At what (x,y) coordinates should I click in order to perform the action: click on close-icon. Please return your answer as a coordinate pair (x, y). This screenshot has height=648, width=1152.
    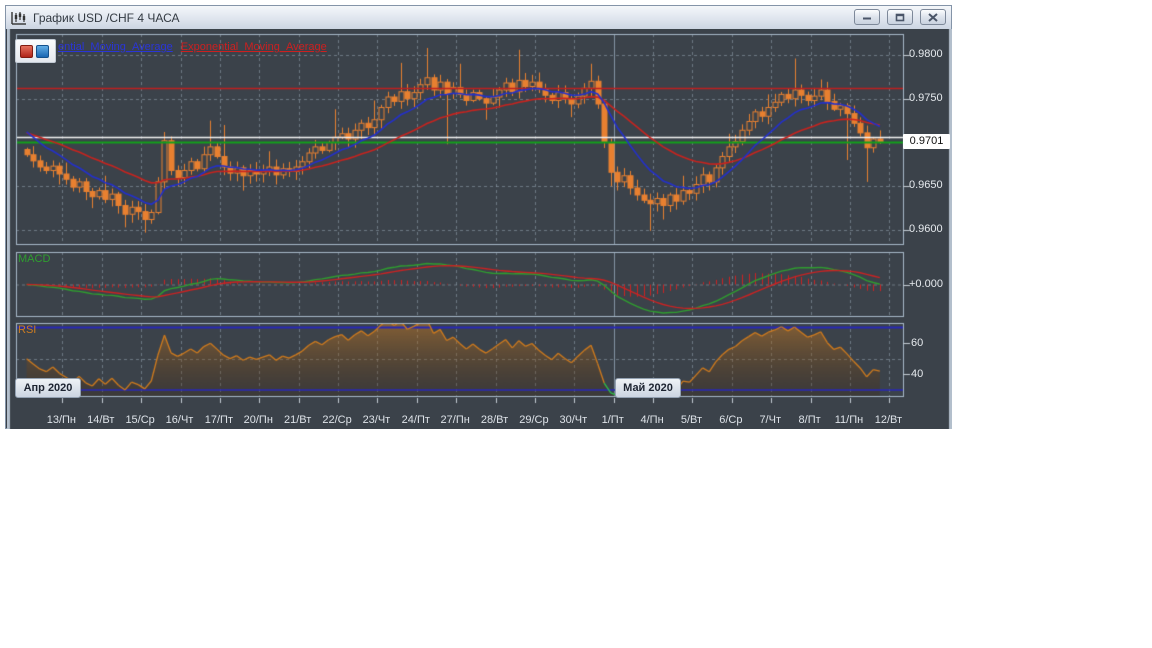
    Looking at the image, I should click on (933, 17).